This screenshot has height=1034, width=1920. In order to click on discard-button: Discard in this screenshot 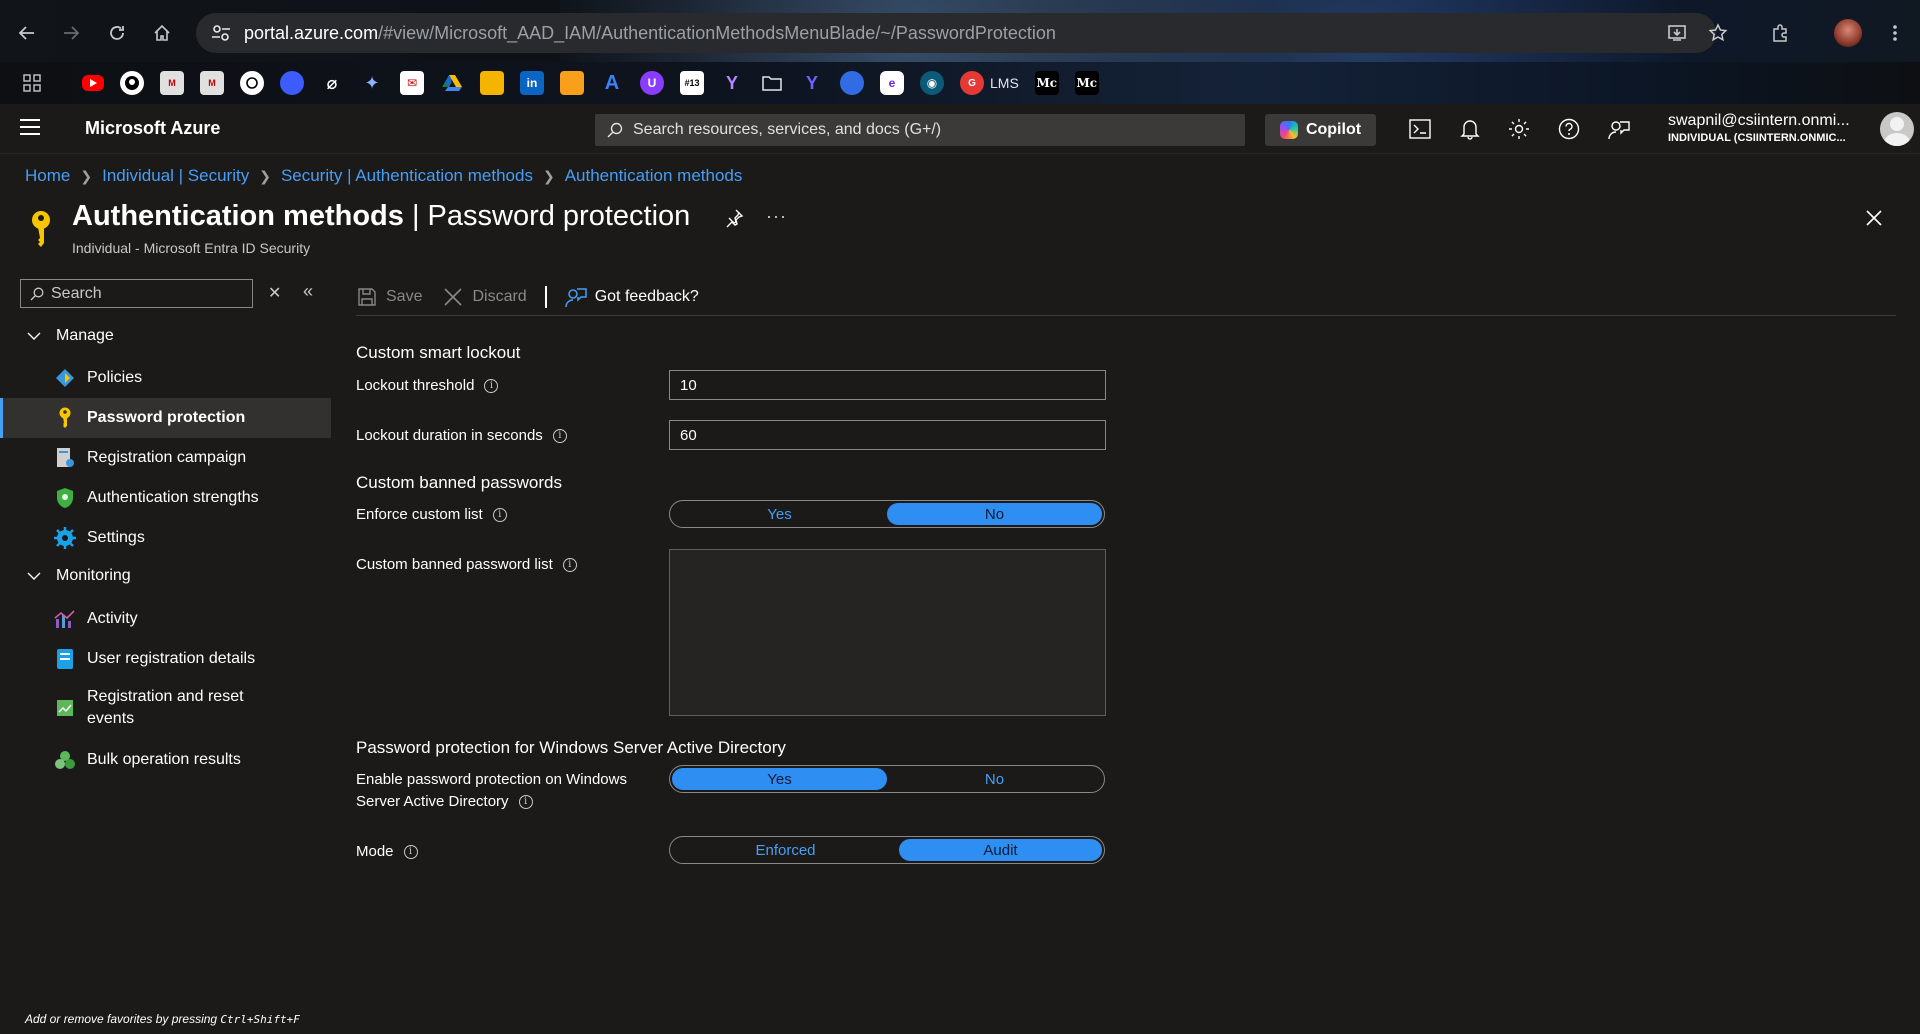, I will do `click(484, 297)`.